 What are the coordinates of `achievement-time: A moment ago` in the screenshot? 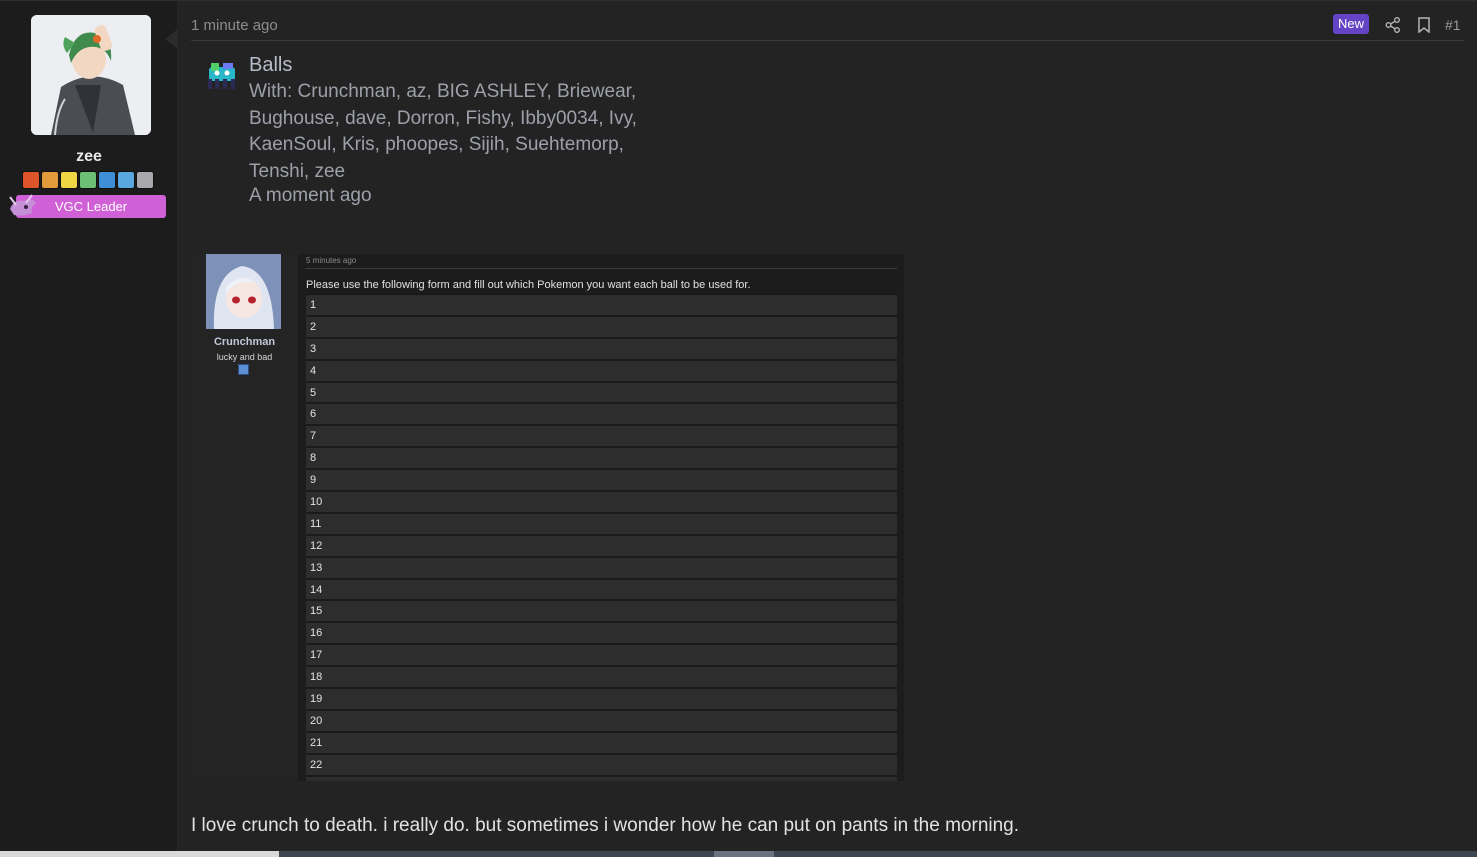 It's located at (310, 195).